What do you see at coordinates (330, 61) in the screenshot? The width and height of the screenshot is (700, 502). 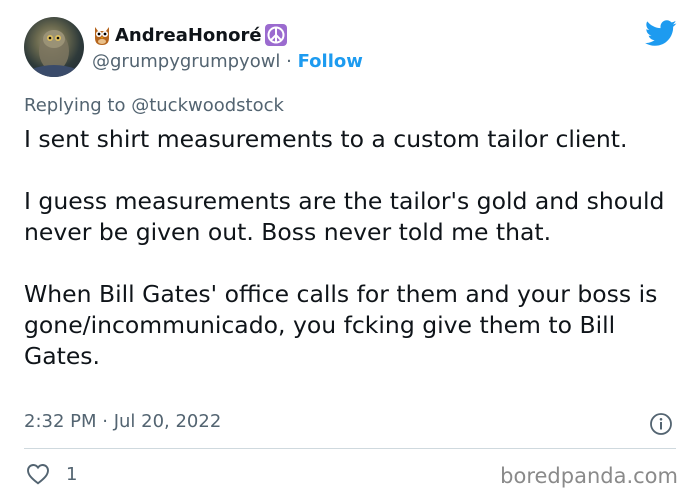 I see `follow-button: Follow` at bounding box center [330, 61].